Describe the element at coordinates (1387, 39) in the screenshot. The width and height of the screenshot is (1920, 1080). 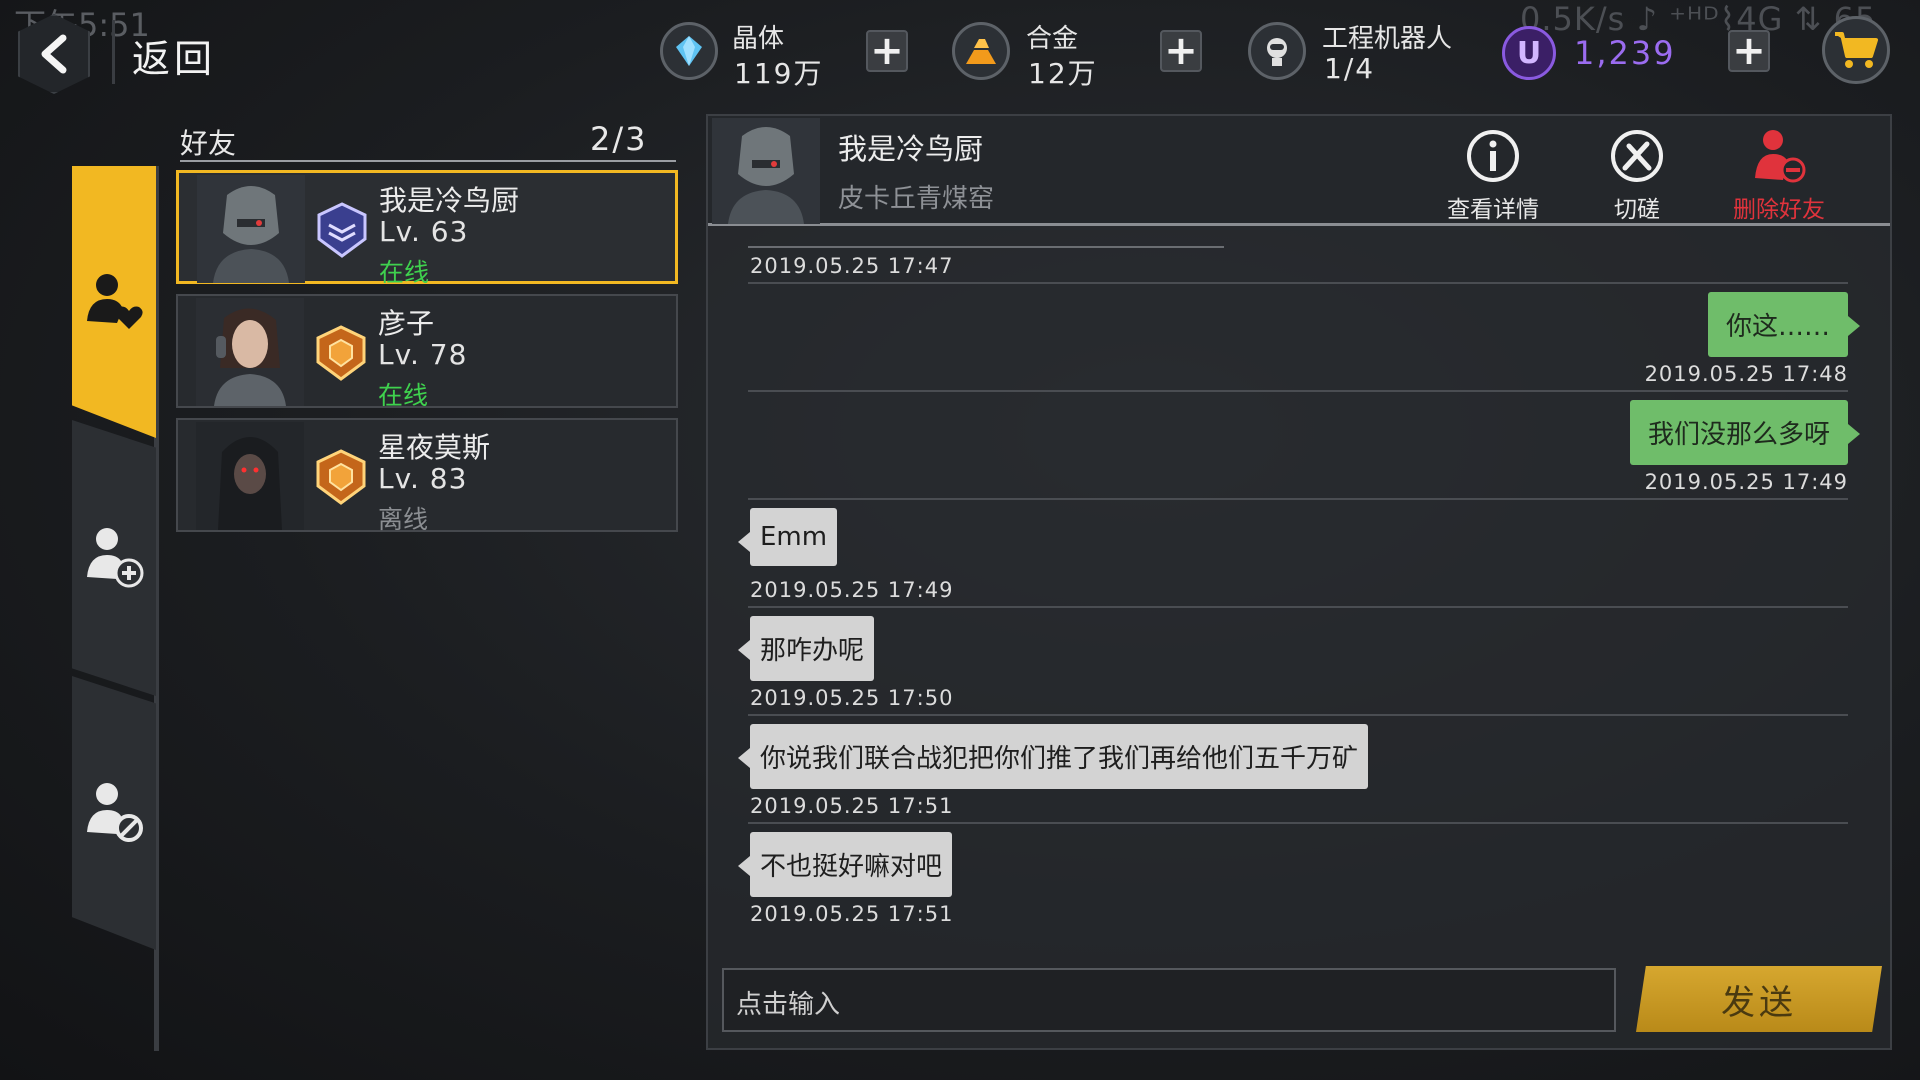
I see `robot-label: 工程机器人` at that location.